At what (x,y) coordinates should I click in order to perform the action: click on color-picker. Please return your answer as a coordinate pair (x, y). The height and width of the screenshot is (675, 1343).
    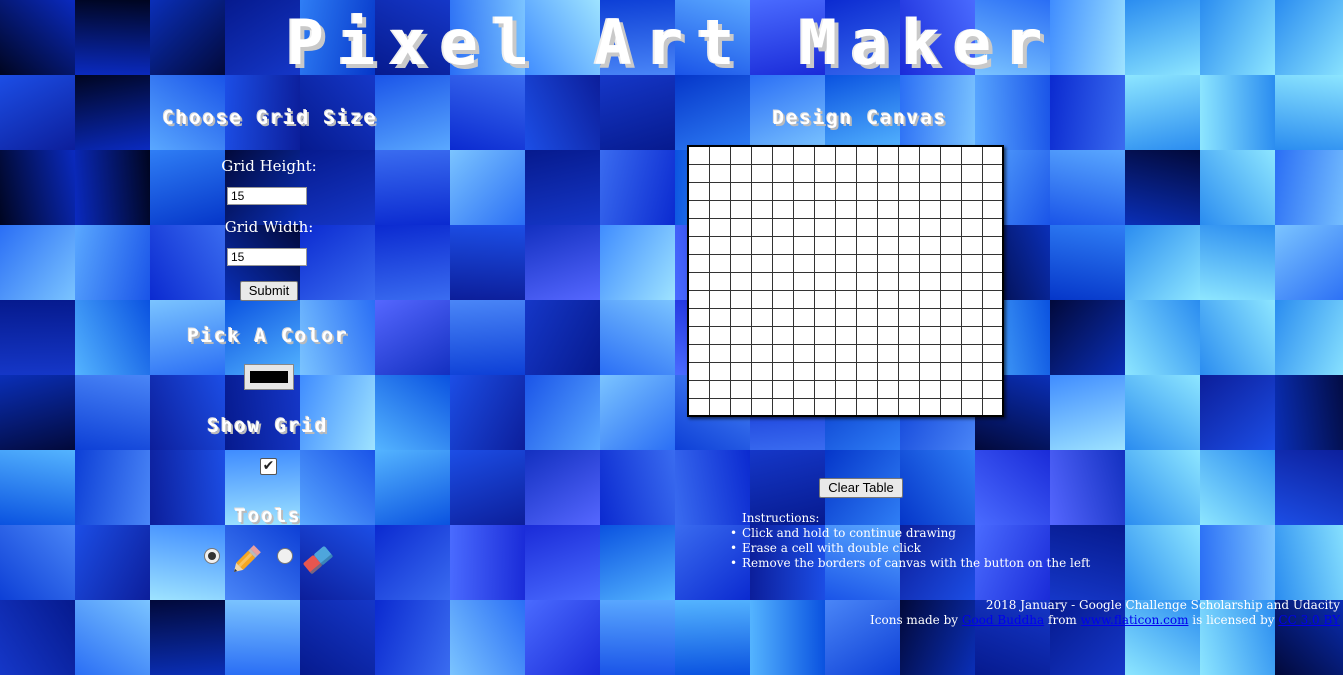
    Looking at the image, I should click on (269, 377).